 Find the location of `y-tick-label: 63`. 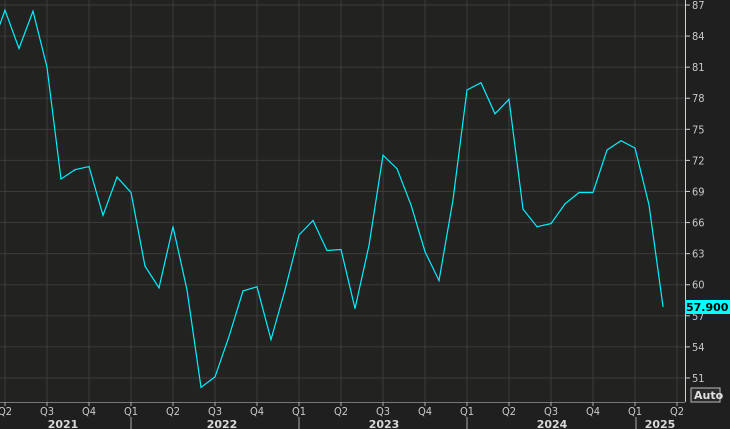

y-tick-label: 63 is located at coordinates (698, 254).